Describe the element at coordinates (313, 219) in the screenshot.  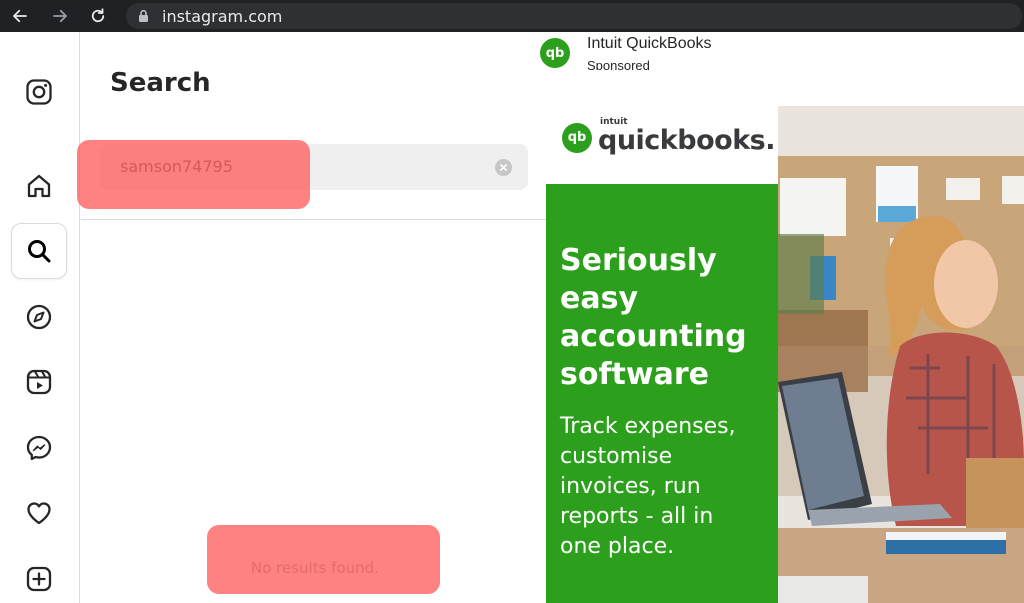
I see `search-divider` at that location.